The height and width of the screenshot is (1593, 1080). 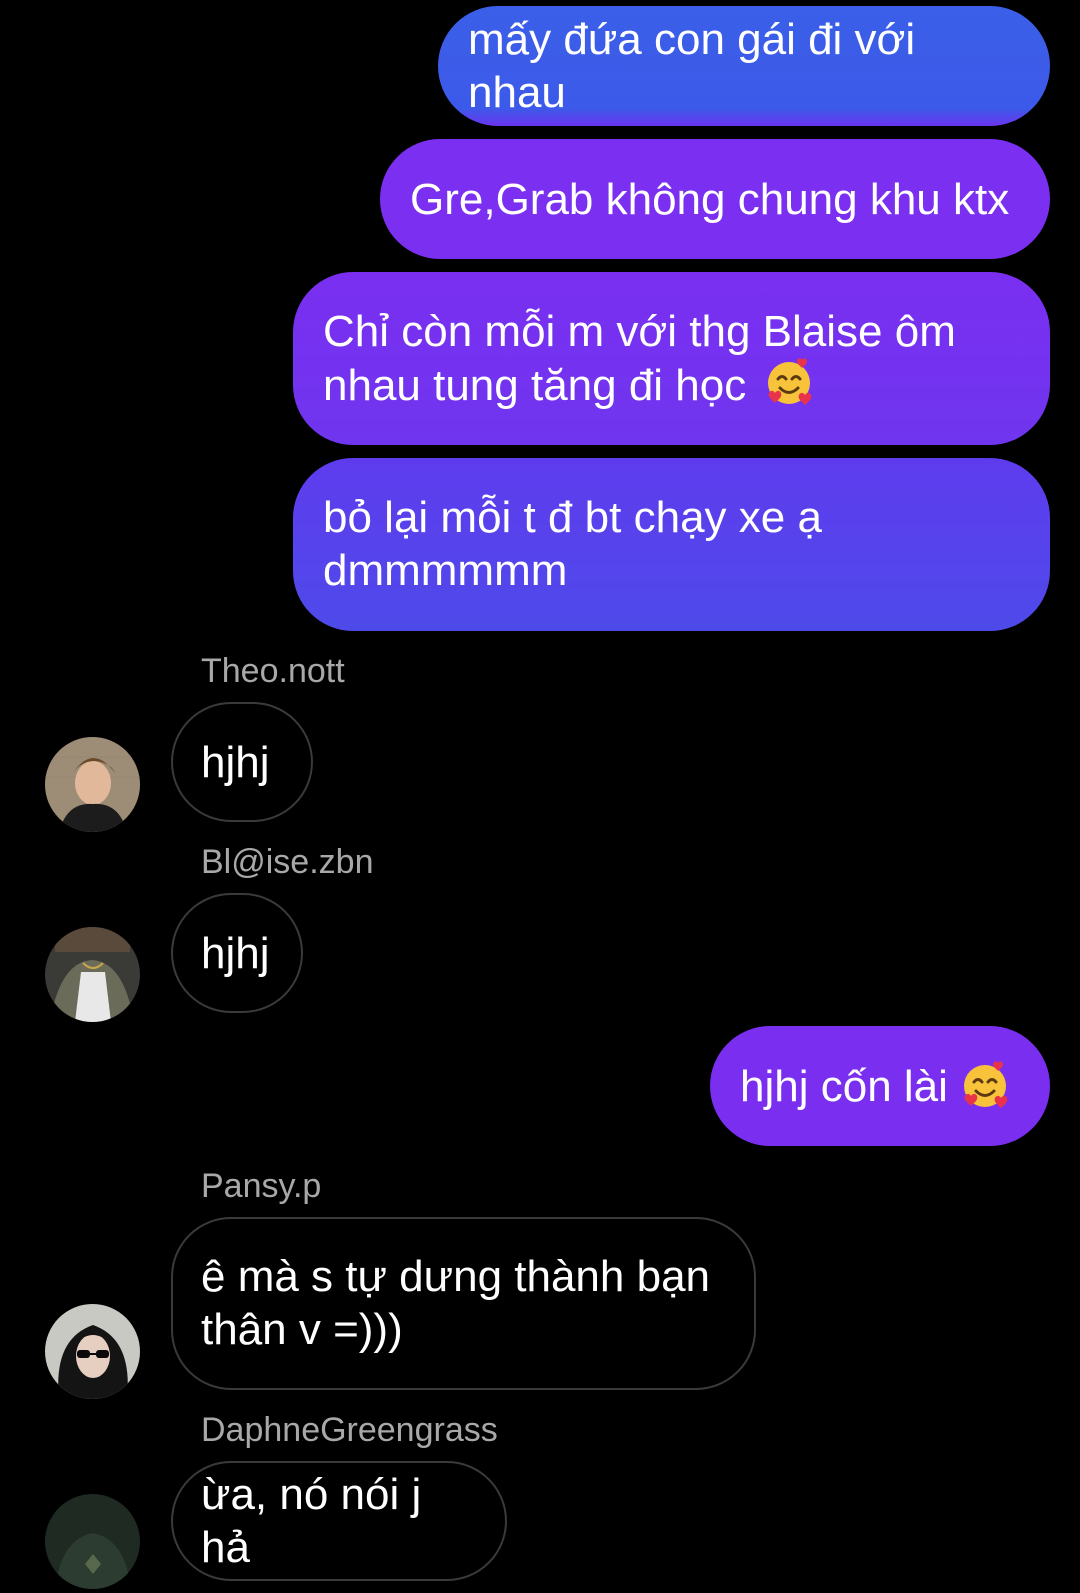 I want to click on incoming-message: ê mà s tự dưng thành bạn thân v =))), so click(x=463, y=1303).